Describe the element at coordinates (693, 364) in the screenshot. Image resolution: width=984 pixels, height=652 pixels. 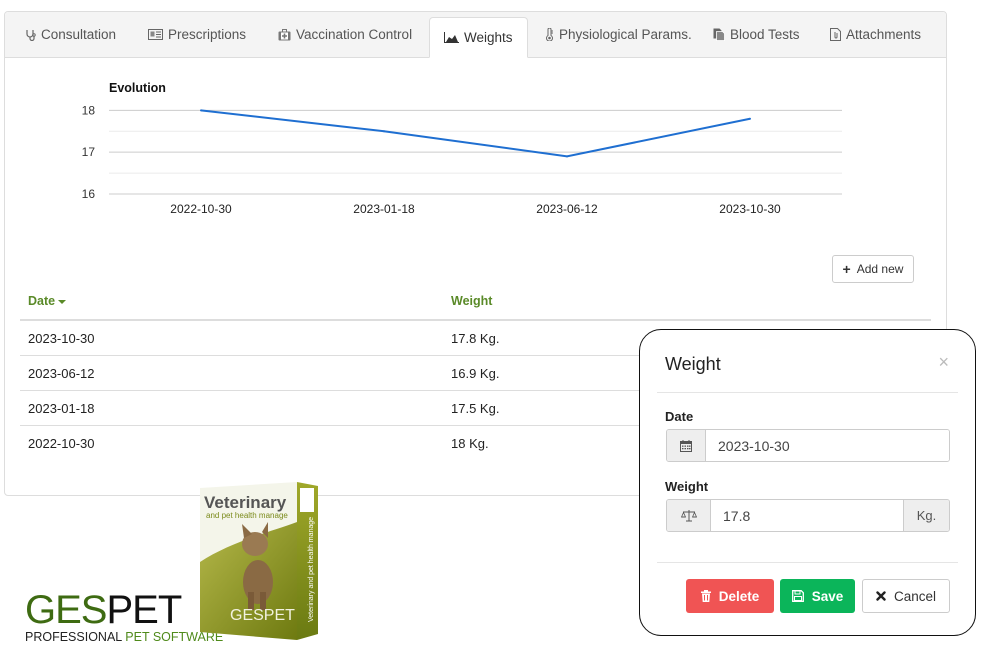
I see `modal-title: Weight` at that location.